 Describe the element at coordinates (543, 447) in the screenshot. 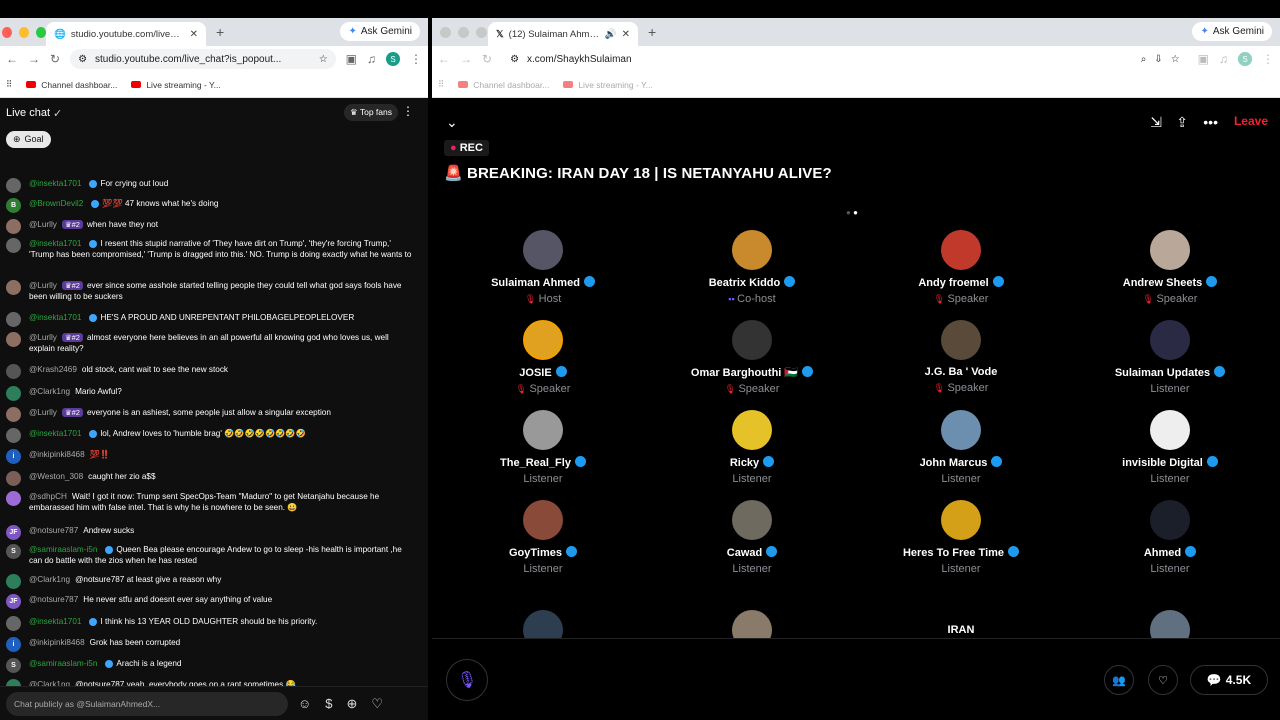

I see `participant: The_Real_Fly Listener` at that location.